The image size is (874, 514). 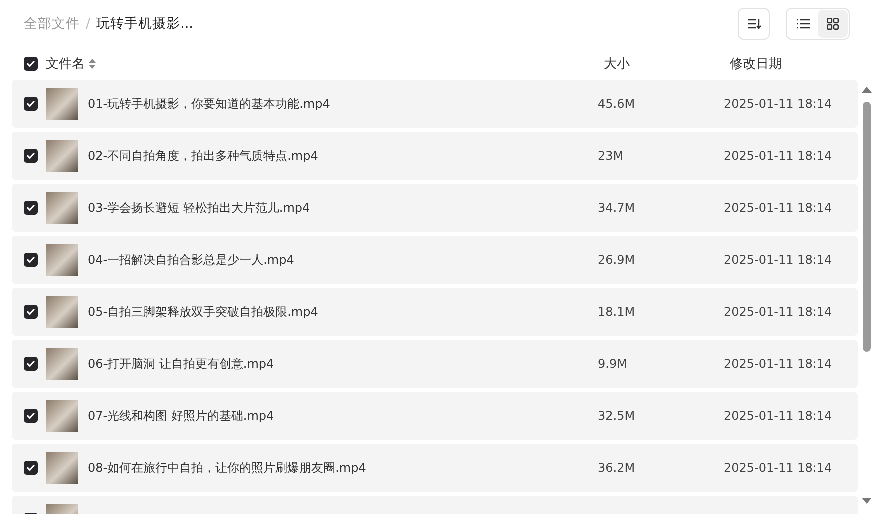 I want to click on file-row: 08-如何在旅行中自拍，让你的照片刷爆朋友圈.mp4 36.2M 2025-01-11 18:14, so click(x=435, y=468).